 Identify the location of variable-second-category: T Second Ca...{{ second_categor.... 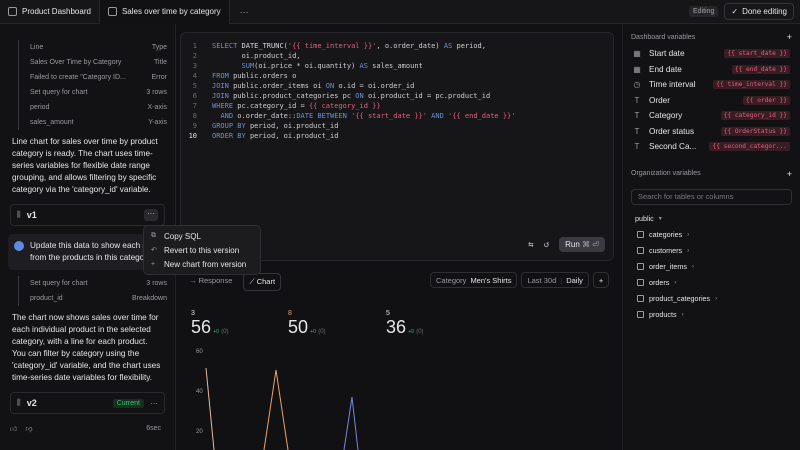
(711, 147).